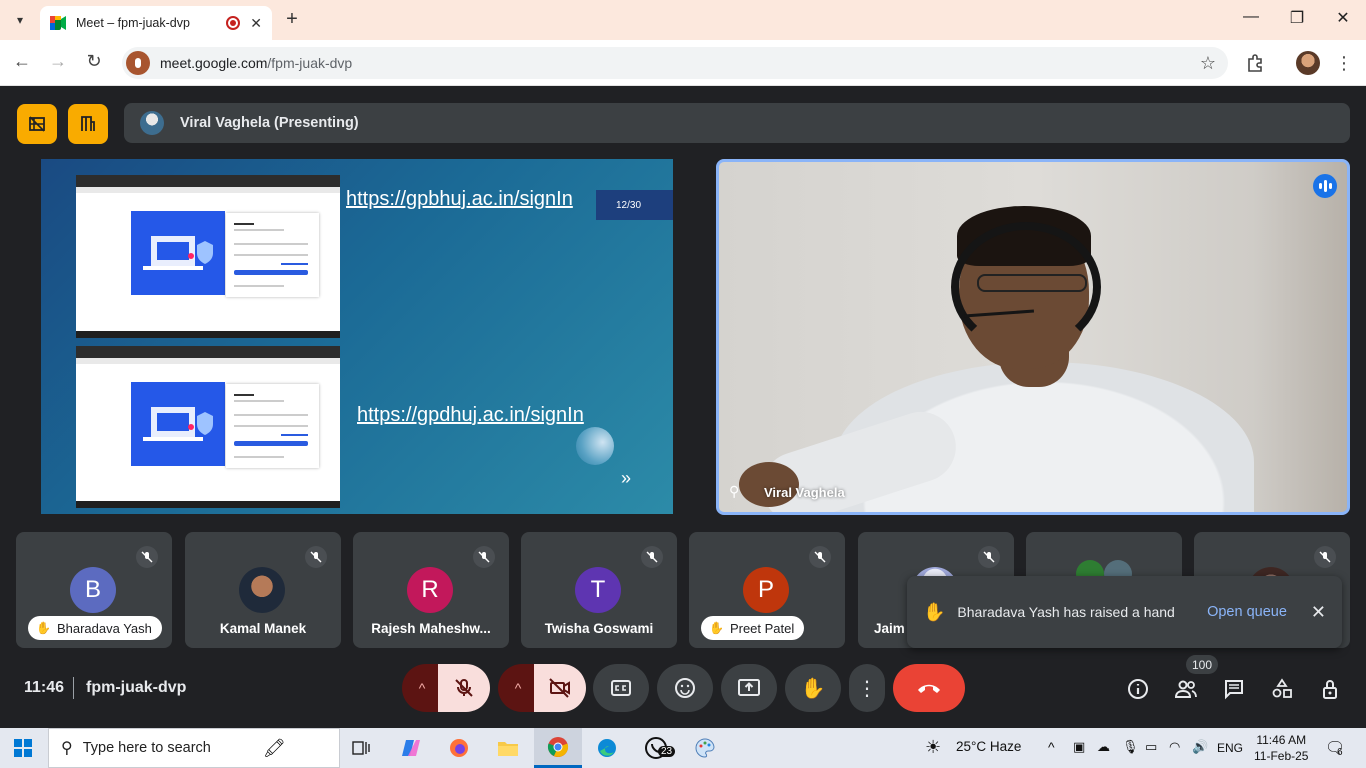 The height and width of the screenshot is (768, 1366). I want to click on copilot-icon, so click(411, 748).